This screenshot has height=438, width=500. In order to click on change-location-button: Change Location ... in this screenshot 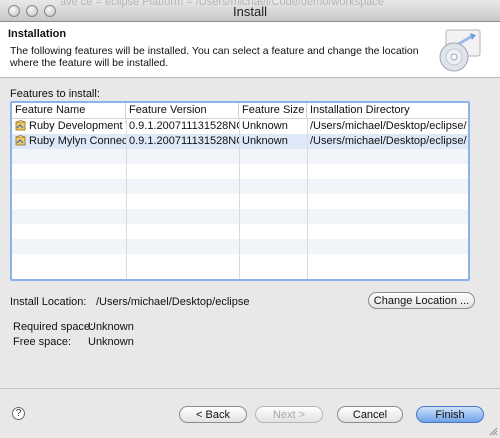, I will do `click(421, 300)`.